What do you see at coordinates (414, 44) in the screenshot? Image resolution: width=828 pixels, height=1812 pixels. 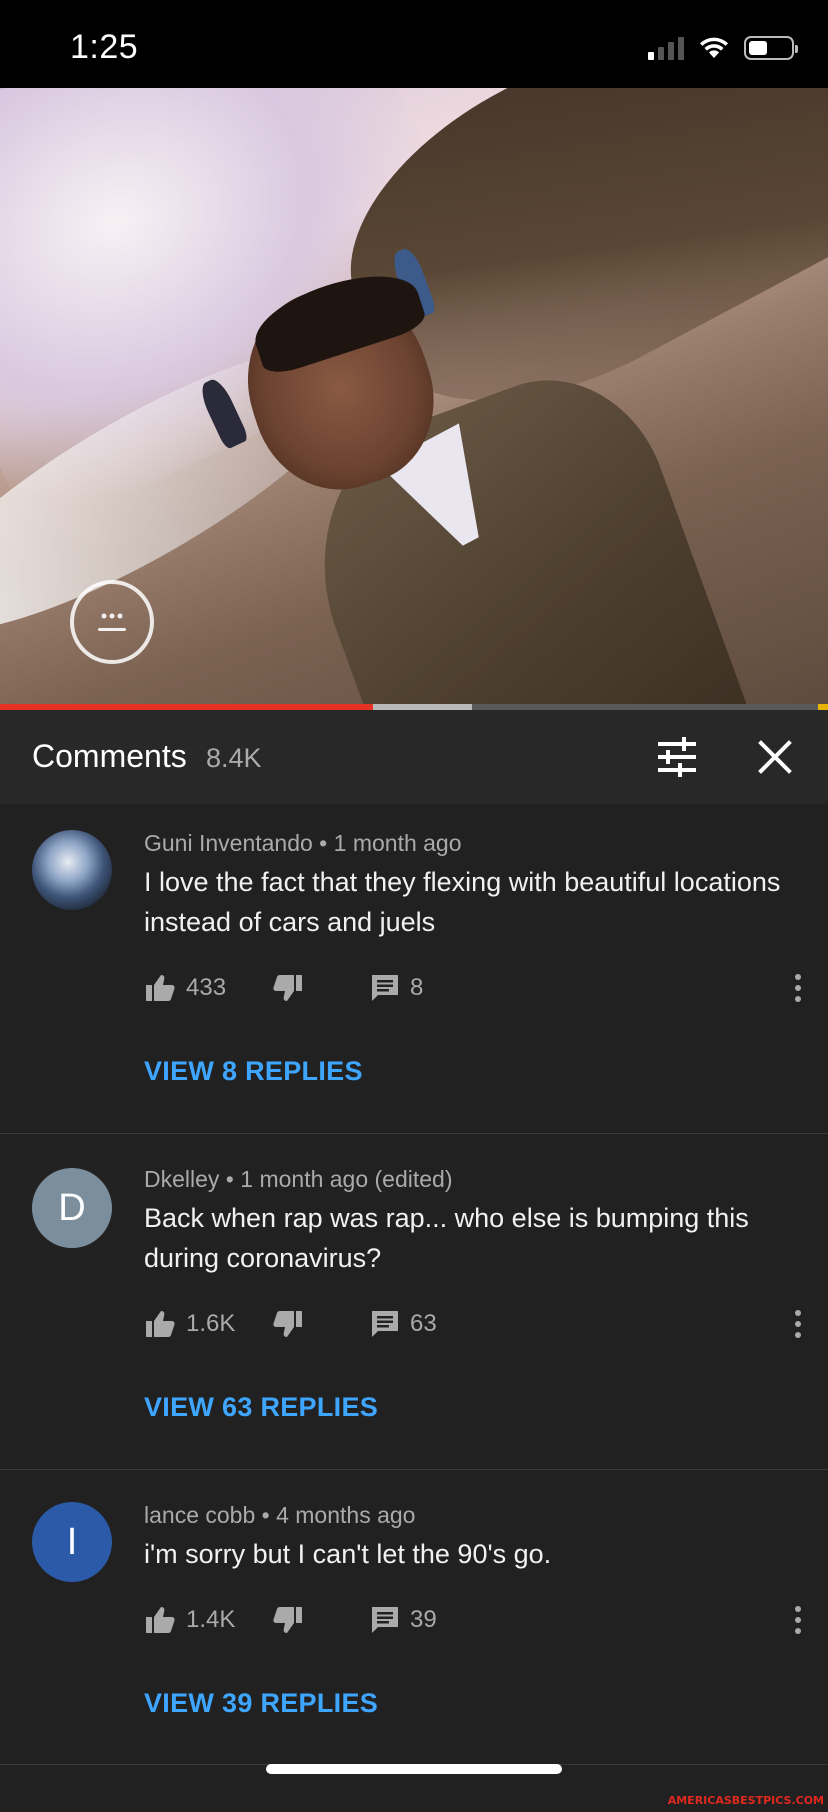 I see `status-bar: 1:25` at bounding box center [414, 44].